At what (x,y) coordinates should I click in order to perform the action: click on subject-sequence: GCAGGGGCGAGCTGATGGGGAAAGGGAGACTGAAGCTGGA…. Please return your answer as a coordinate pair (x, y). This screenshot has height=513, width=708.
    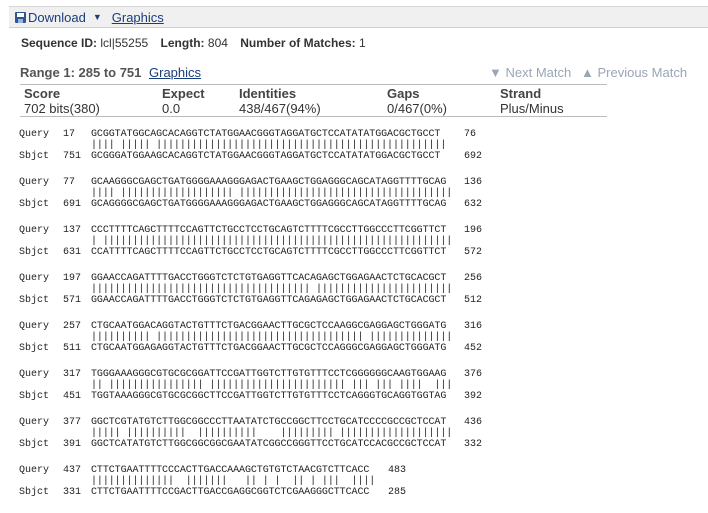
    Looking at the image, I should click on (269, 204).